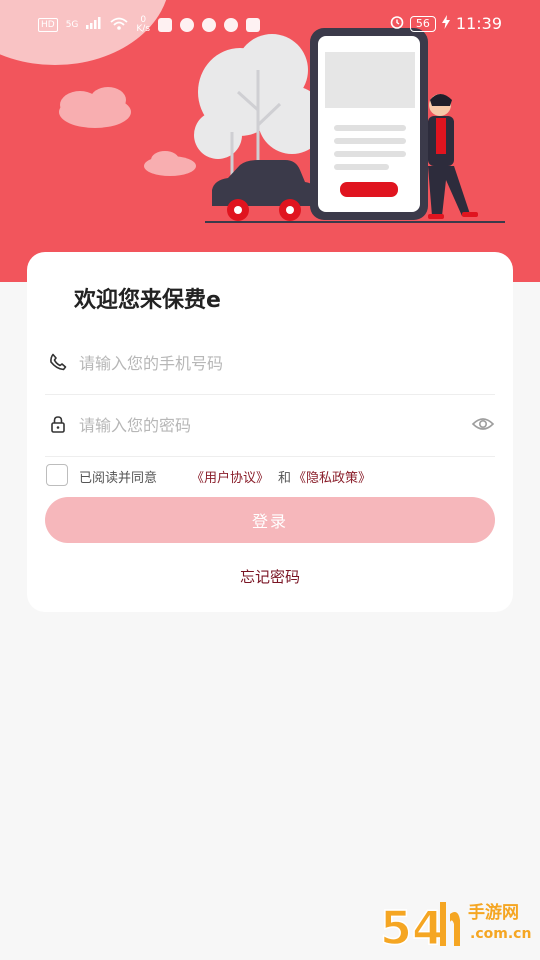 This screenshot has width=540, height=960. Describe the element at coordinates (478, 23) in the screenshot. I see `clock: 11:39` at that location.